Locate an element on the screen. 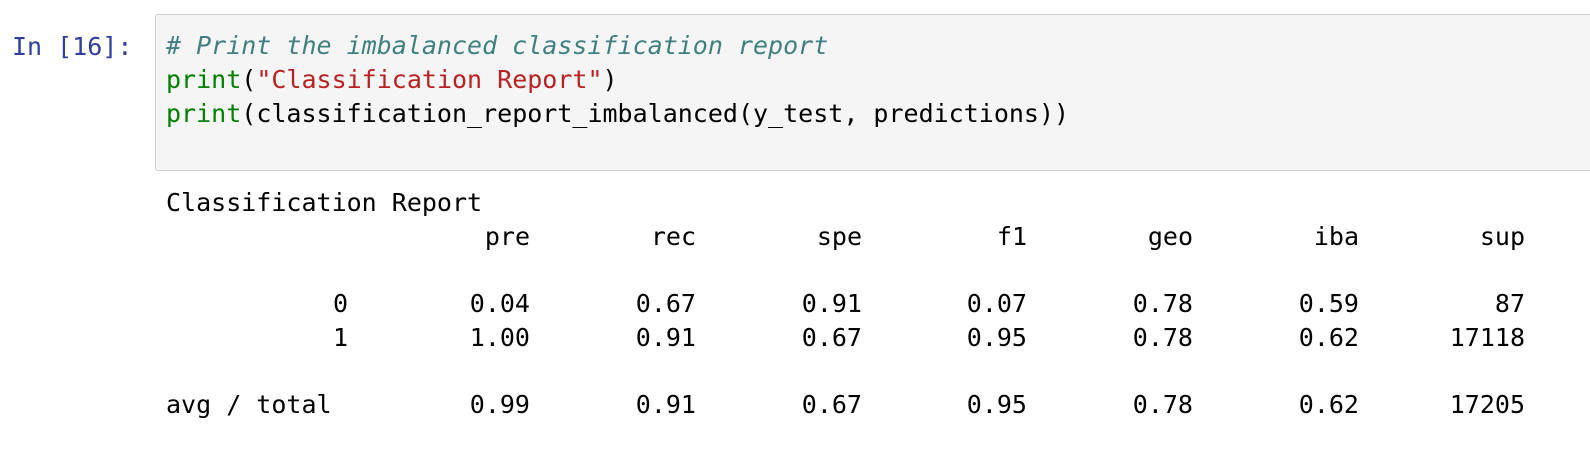  cell-value: 87 is located at coordinates (1509, 303).